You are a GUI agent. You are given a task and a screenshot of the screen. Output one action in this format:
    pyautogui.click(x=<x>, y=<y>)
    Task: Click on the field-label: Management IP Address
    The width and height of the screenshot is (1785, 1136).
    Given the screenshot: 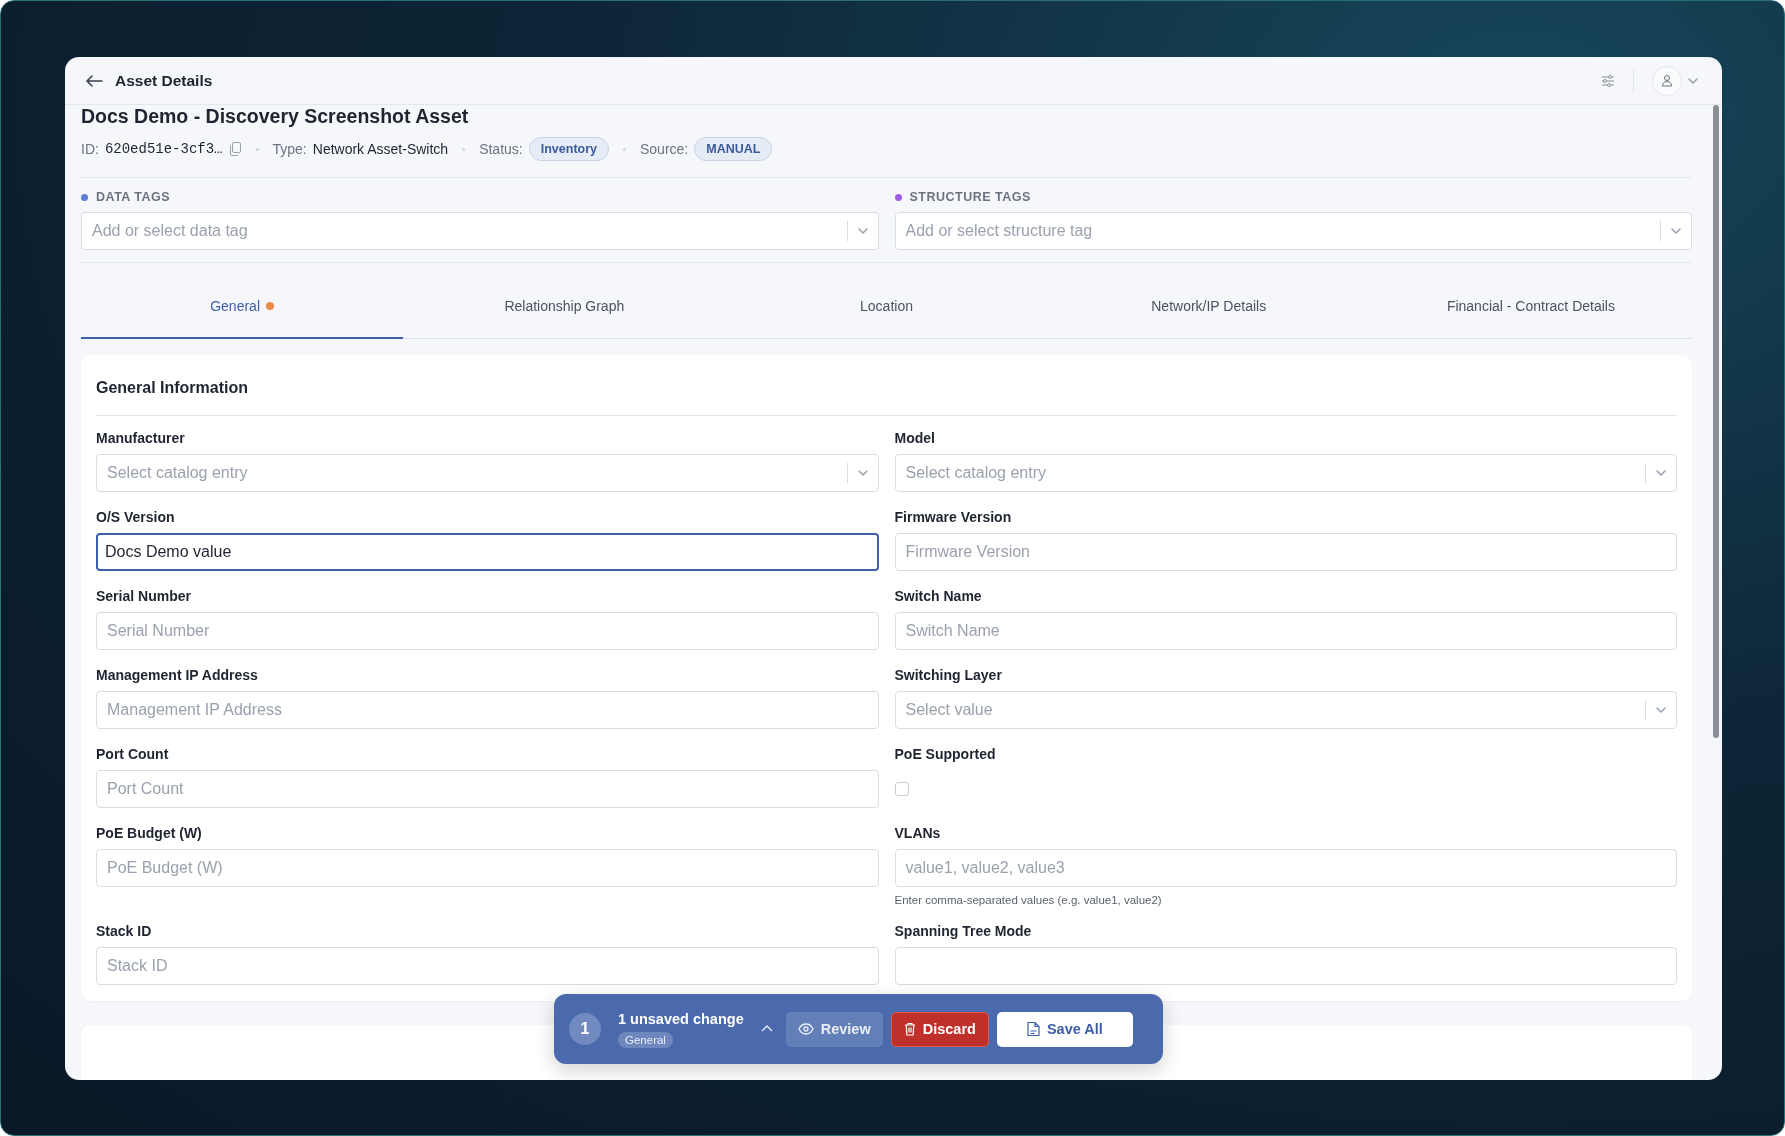 What is the action you would take?
    pyautogui.click(x=177, y=675)
    